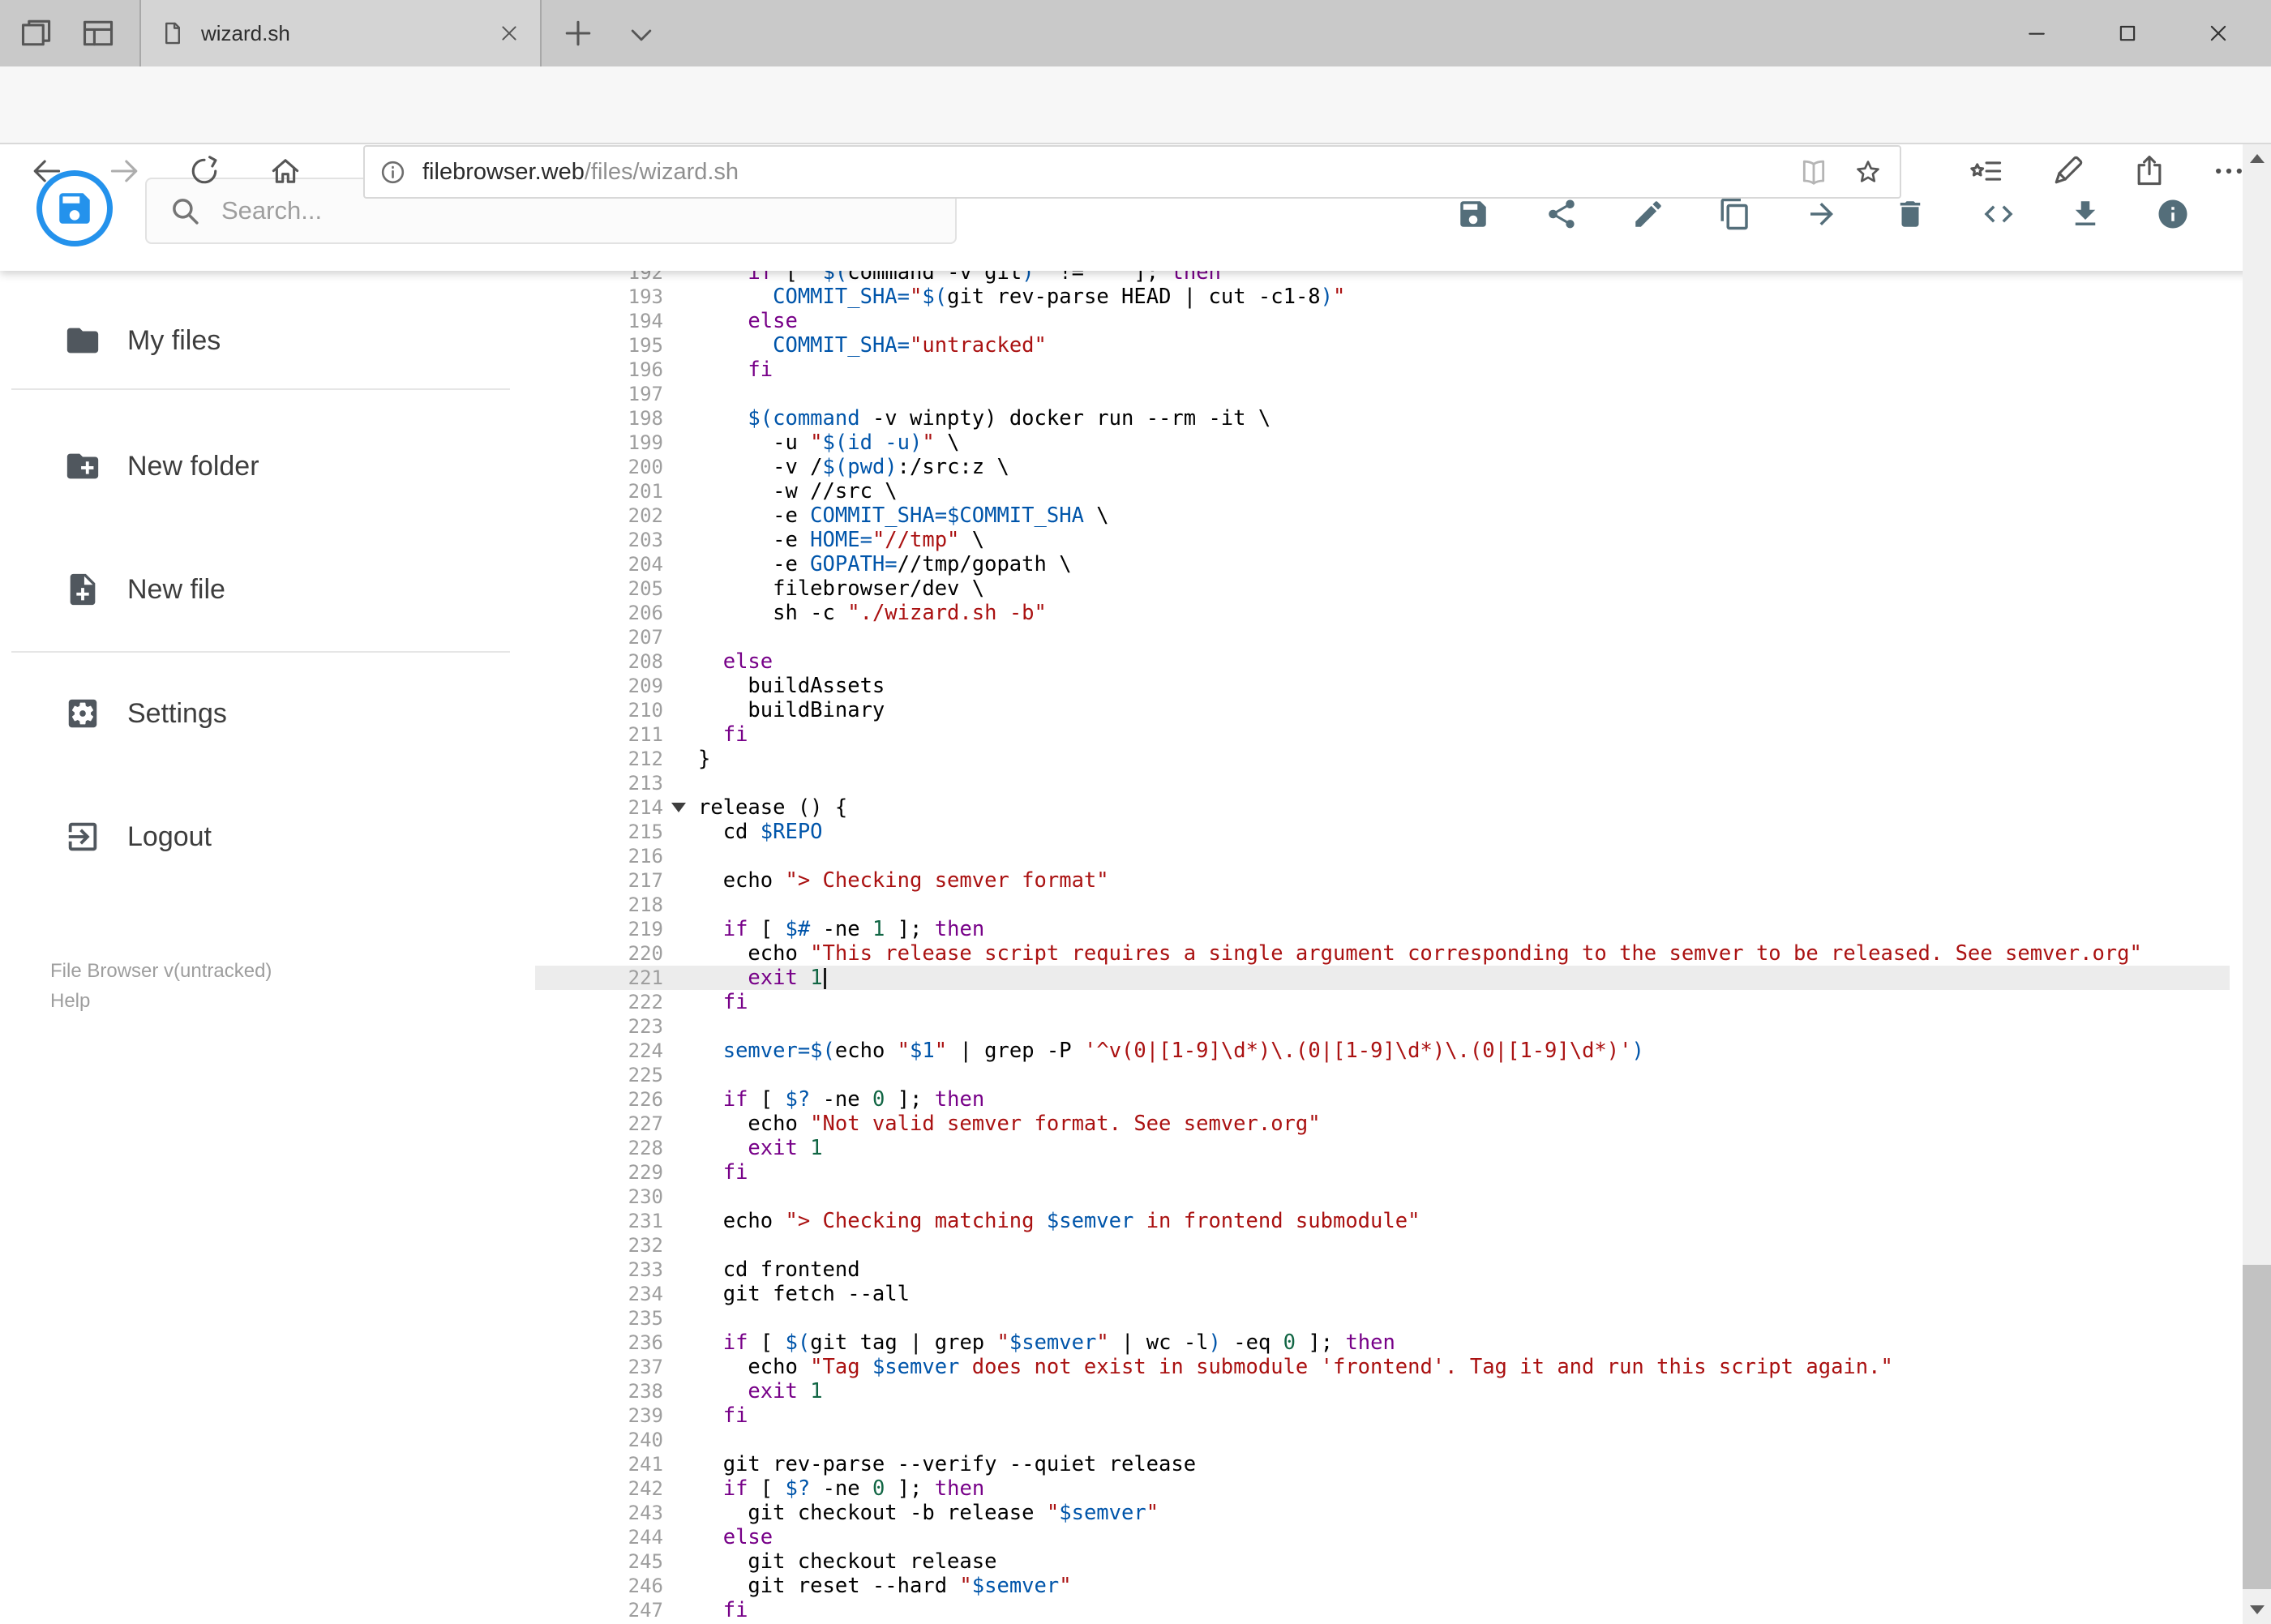  Describe the element at coordinates (1382, 710) in the screenshot. I see `code-line: 210 buildBinary` at that location.